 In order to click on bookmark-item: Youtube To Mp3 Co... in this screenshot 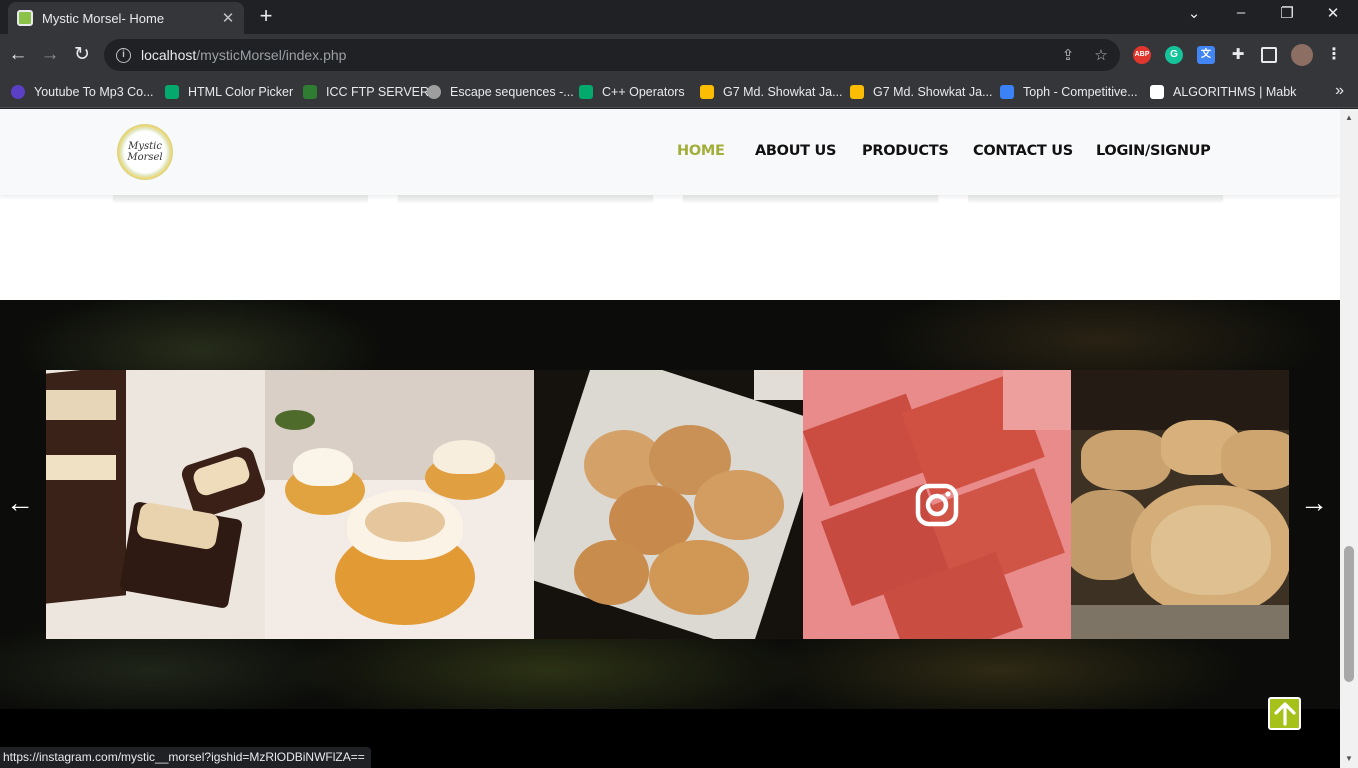, I will do `click(82, 92)`.